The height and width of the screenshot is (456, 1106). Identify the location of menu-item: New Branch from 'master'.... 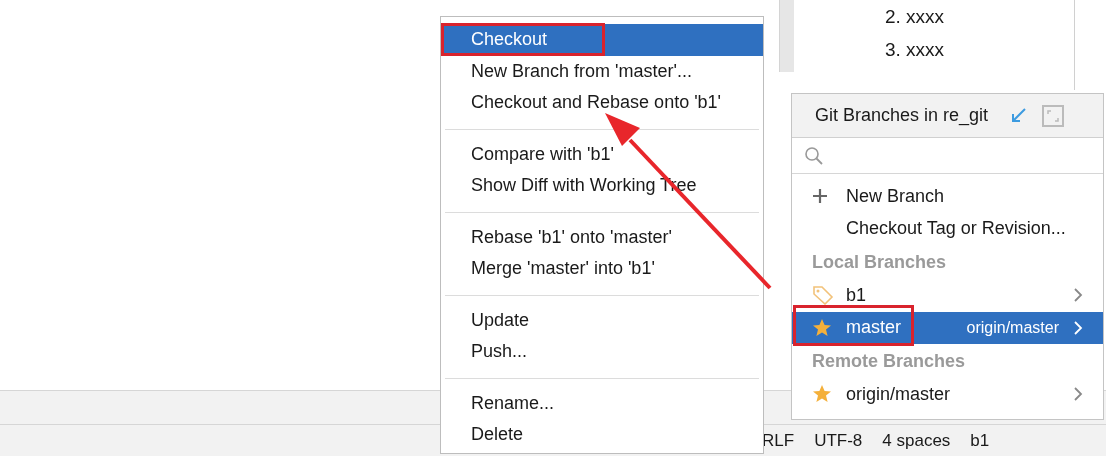
(602, 71).